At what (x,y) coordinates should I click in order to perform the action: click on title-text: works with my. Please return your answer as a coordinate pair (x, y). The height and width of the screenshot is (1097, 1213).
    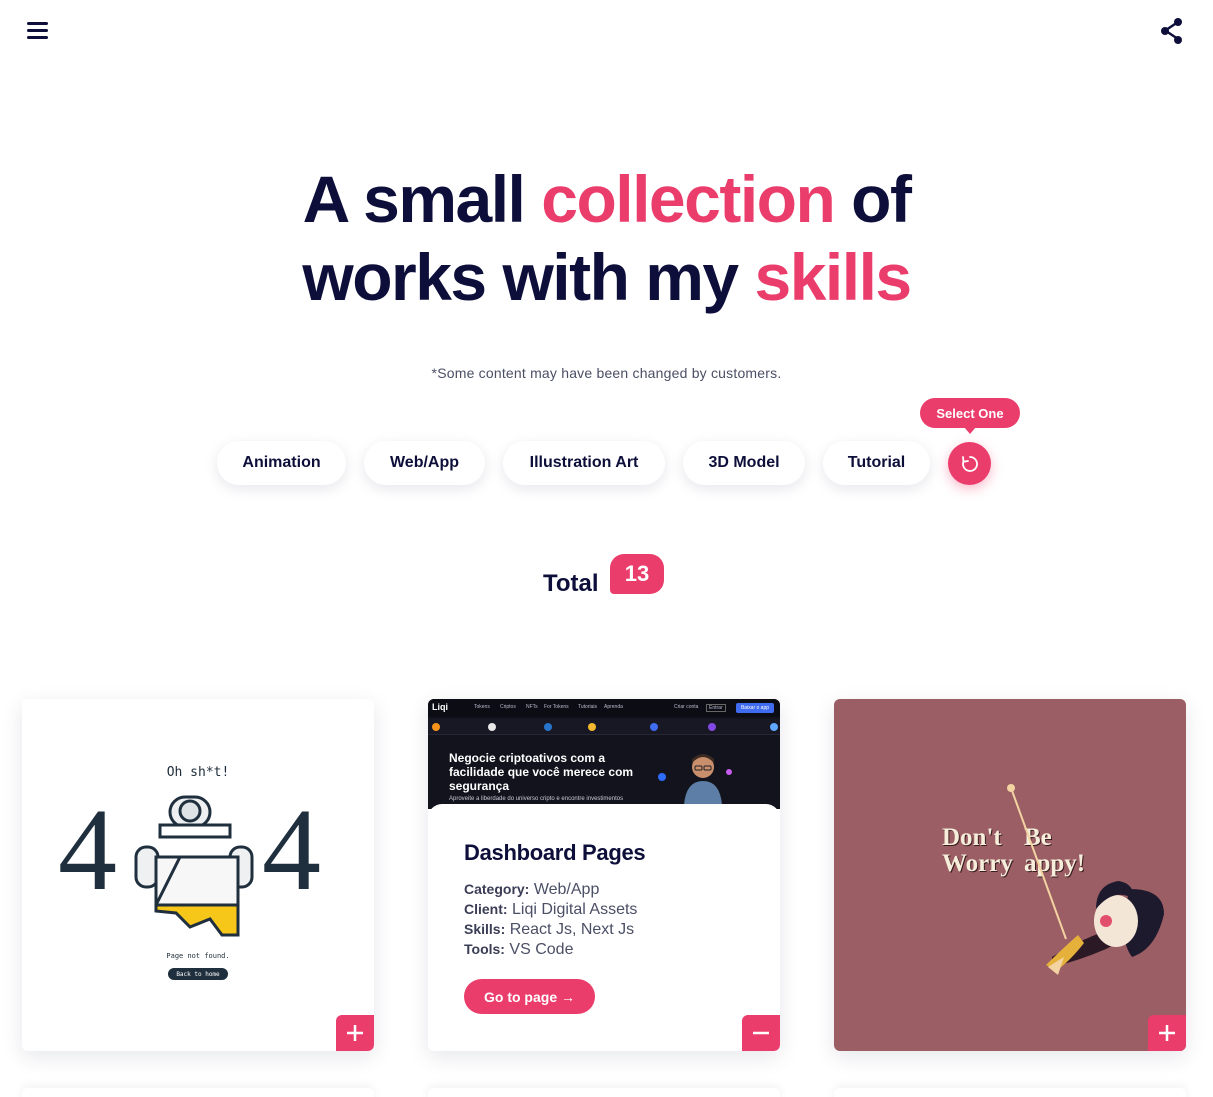
    Looking at the image, I should click on (528, 277).